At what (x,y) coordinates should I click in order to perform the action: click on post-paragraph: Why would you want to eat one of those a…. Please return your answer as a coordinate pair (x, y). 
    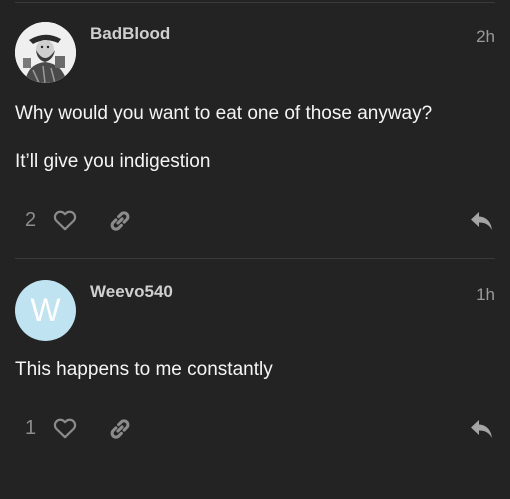
    Looking at the image, I should click on (224, 113).